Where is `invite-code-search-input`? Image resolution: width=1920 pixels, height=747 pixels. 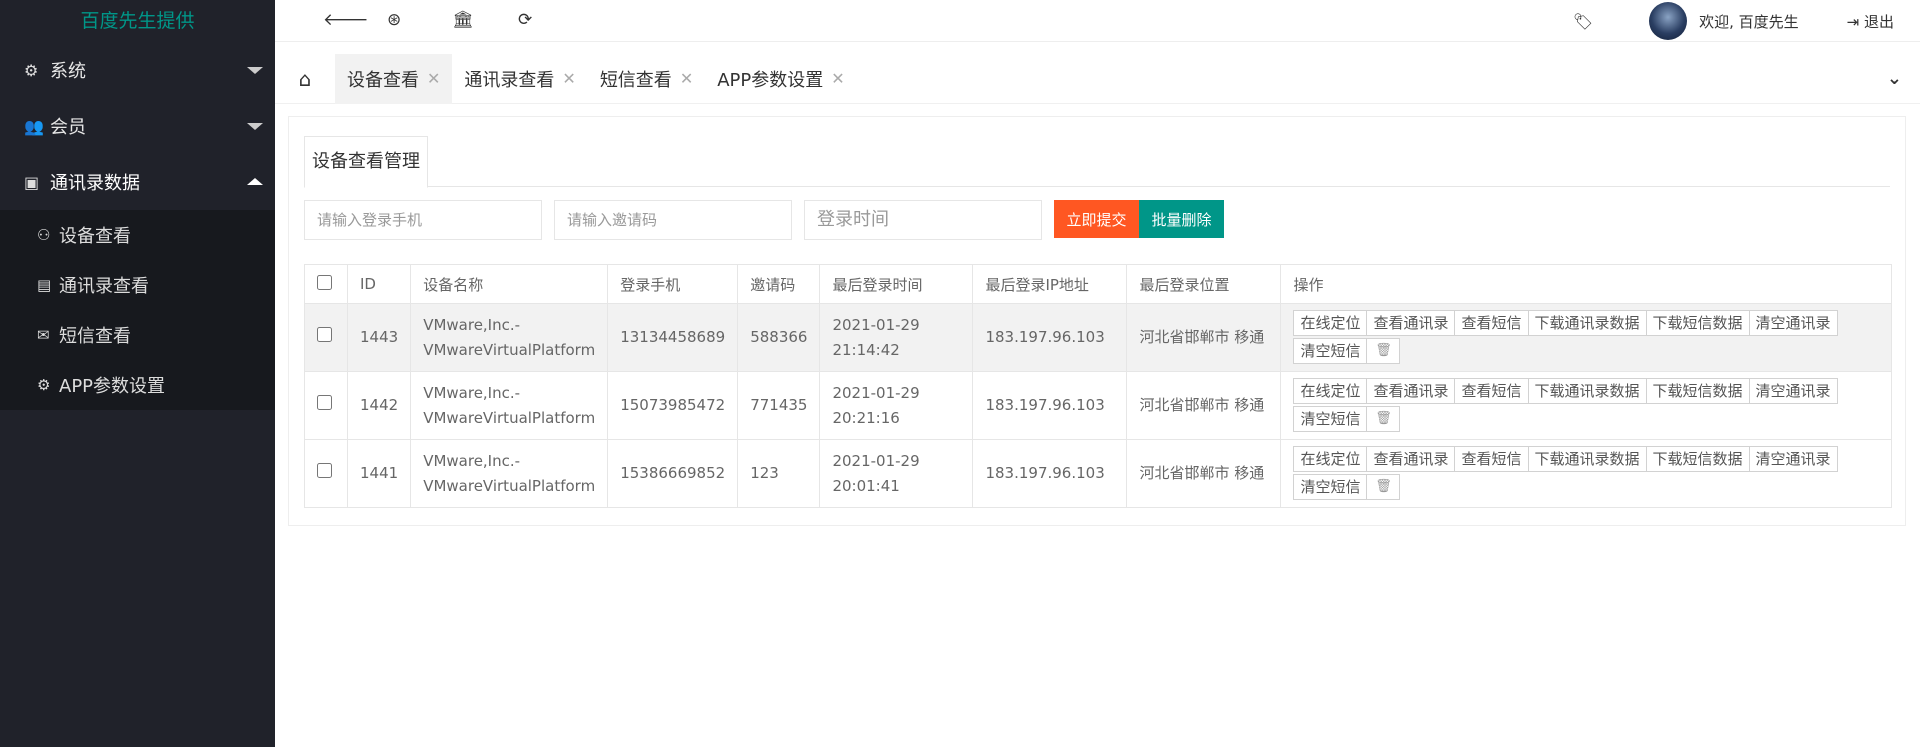
invite-code-search-input is located at coordinates (673, 220).